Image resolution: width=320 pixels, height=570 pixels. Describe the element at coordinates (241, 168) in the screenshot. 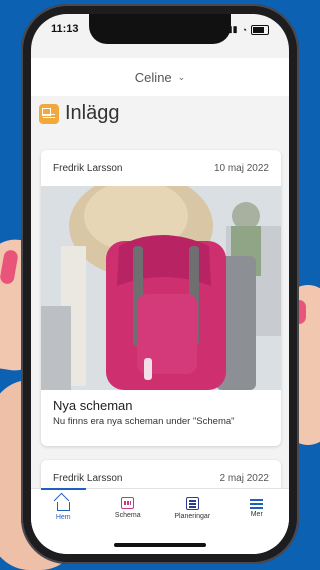

I see `post-date: 10 maj 2022` at that location.